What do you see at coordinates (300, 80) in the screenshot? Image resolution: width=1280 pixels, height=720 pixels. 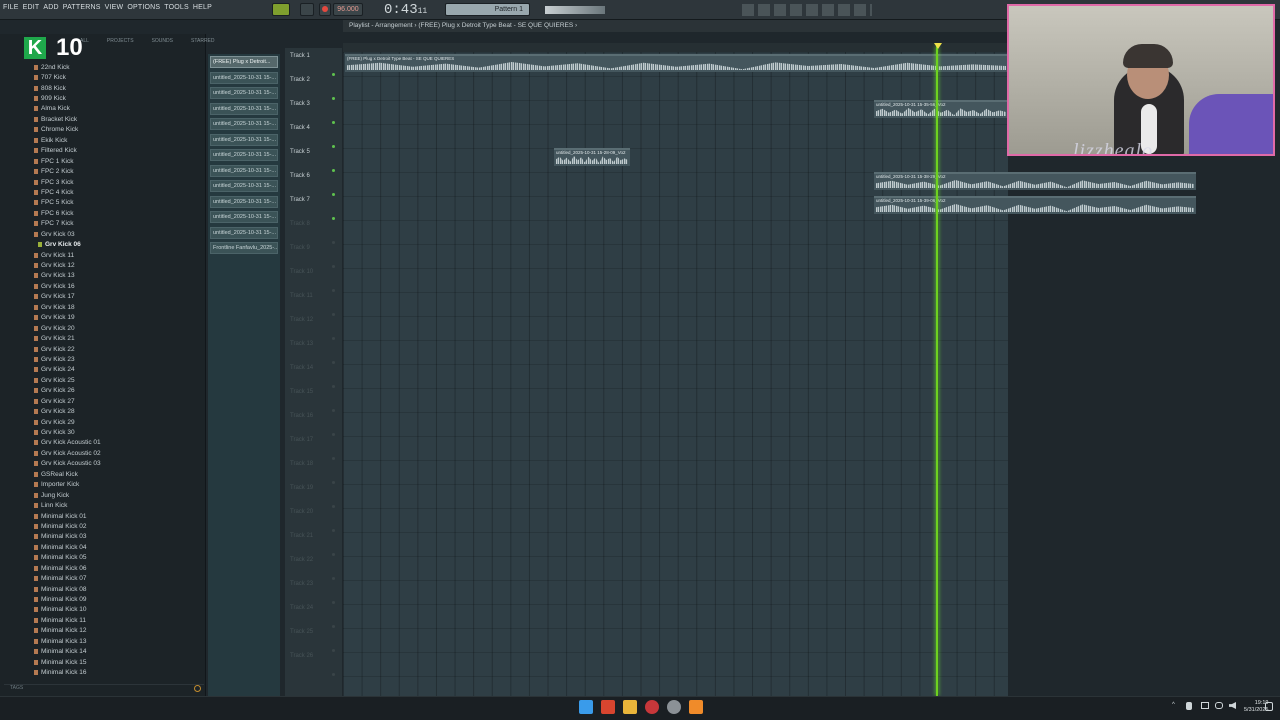 I see `track-name: Track 2` at bounding box center [300, 80].